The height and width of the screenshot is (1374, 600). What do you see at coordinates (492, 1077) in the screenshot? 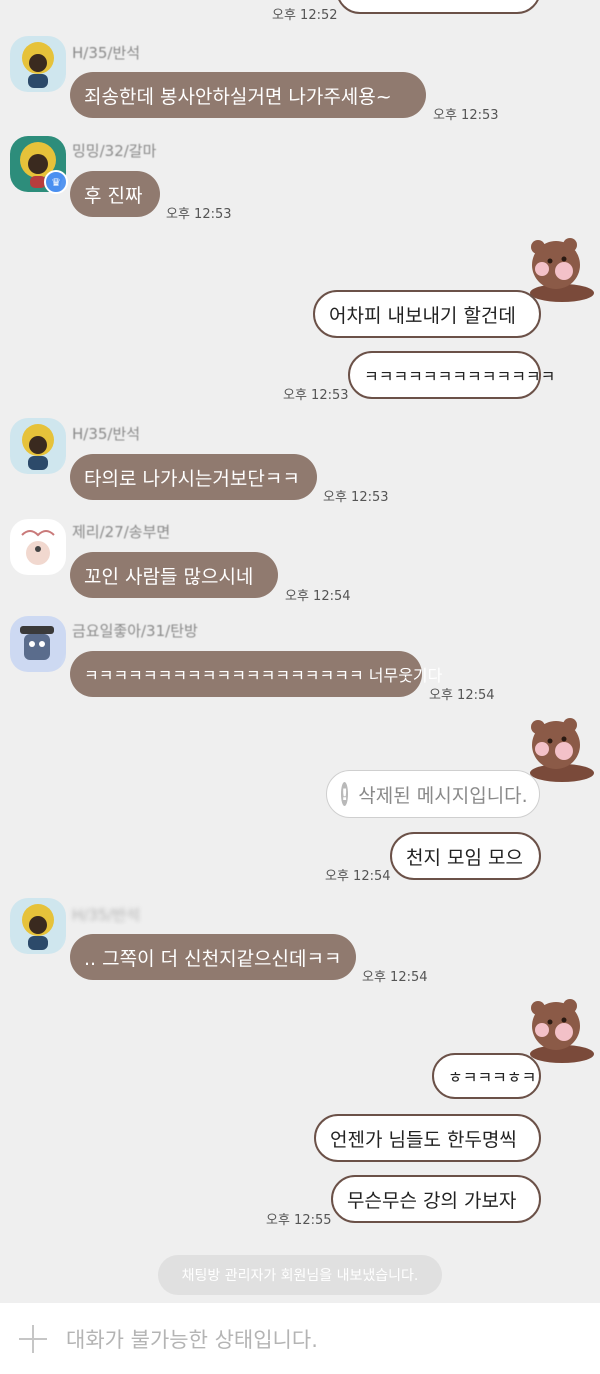
I see `message-text: ㅎㅋㅋㅋㅎㅋ` at bounding box center [492, 1077].